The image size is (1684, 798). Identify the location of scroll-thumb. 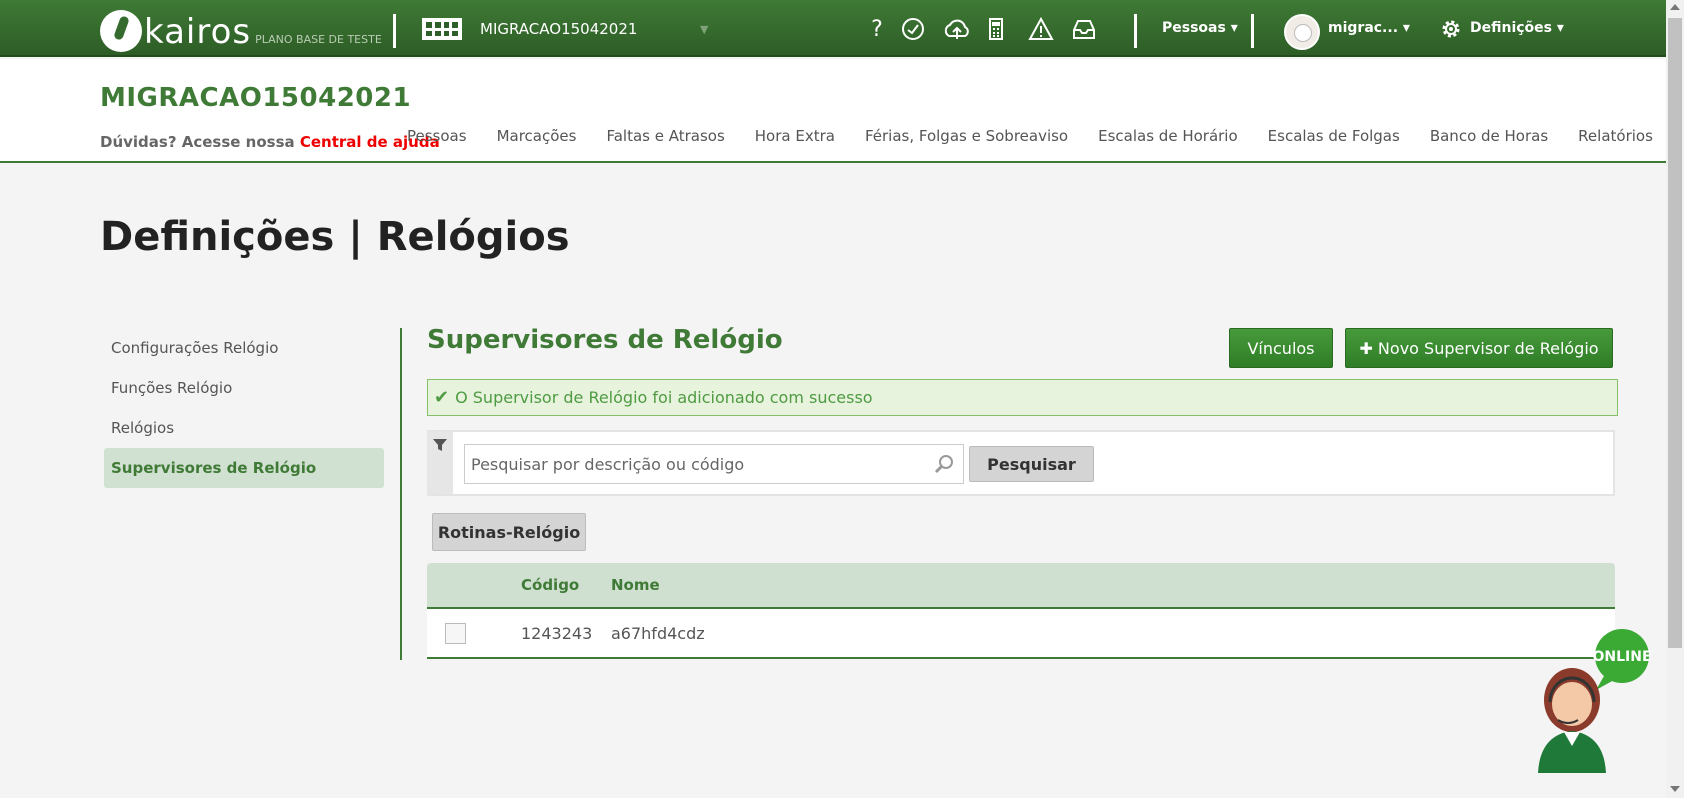
(1675, 333).